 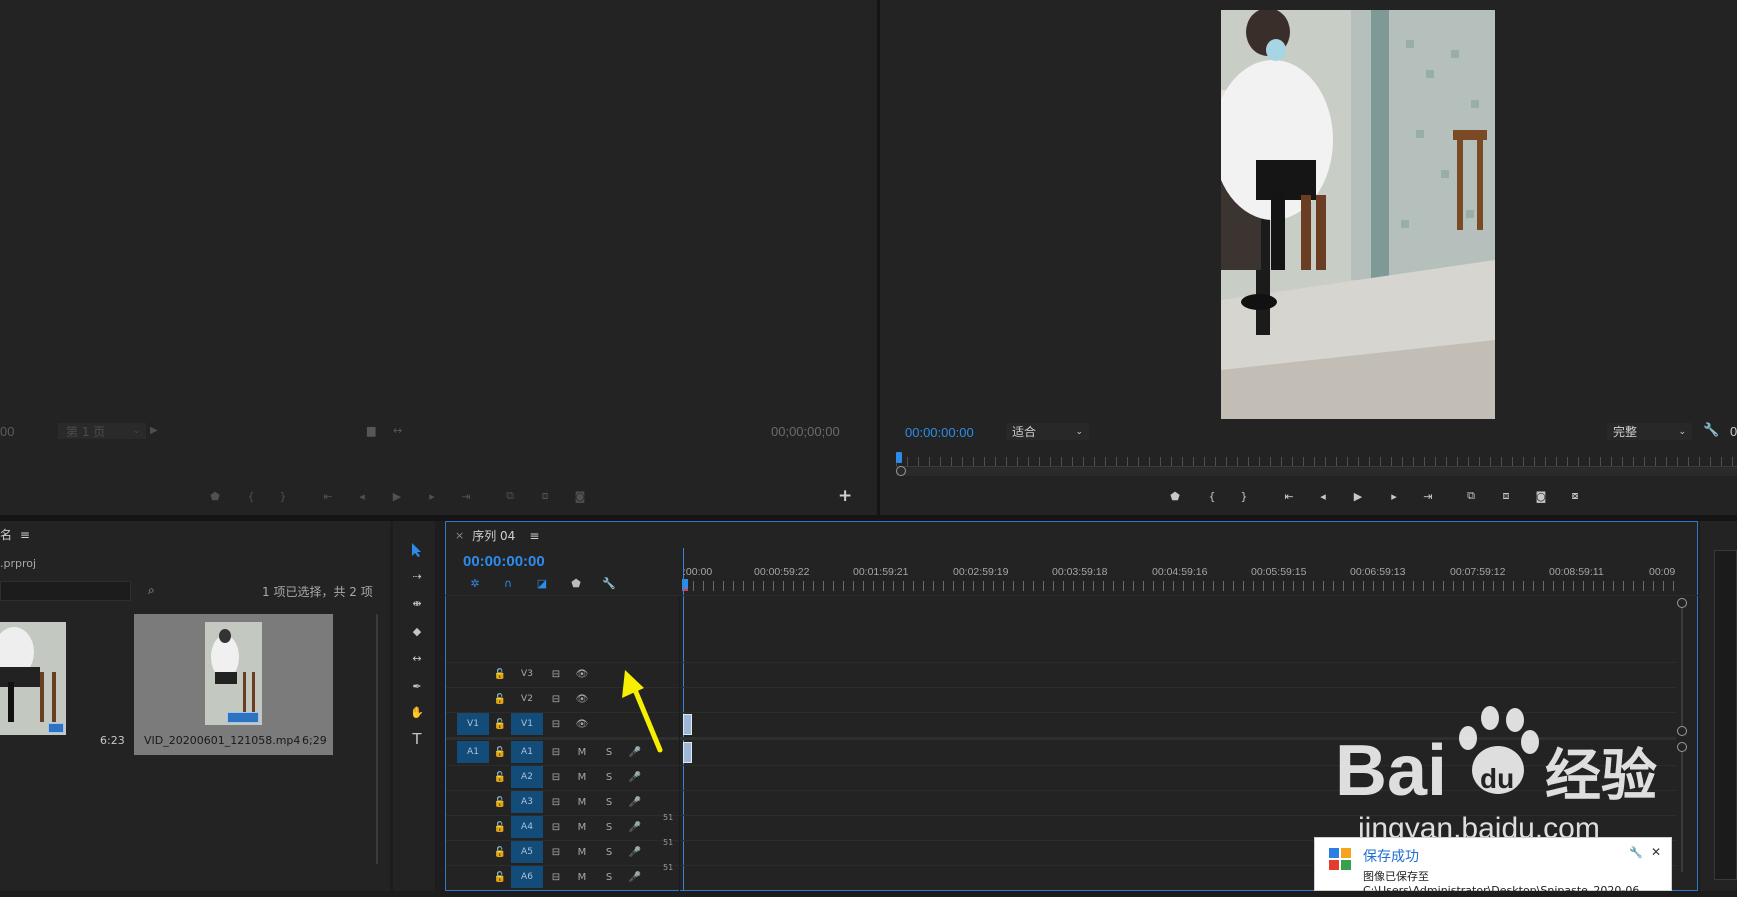 I want to click on close-icon: ×, so click(x=459, y=535).